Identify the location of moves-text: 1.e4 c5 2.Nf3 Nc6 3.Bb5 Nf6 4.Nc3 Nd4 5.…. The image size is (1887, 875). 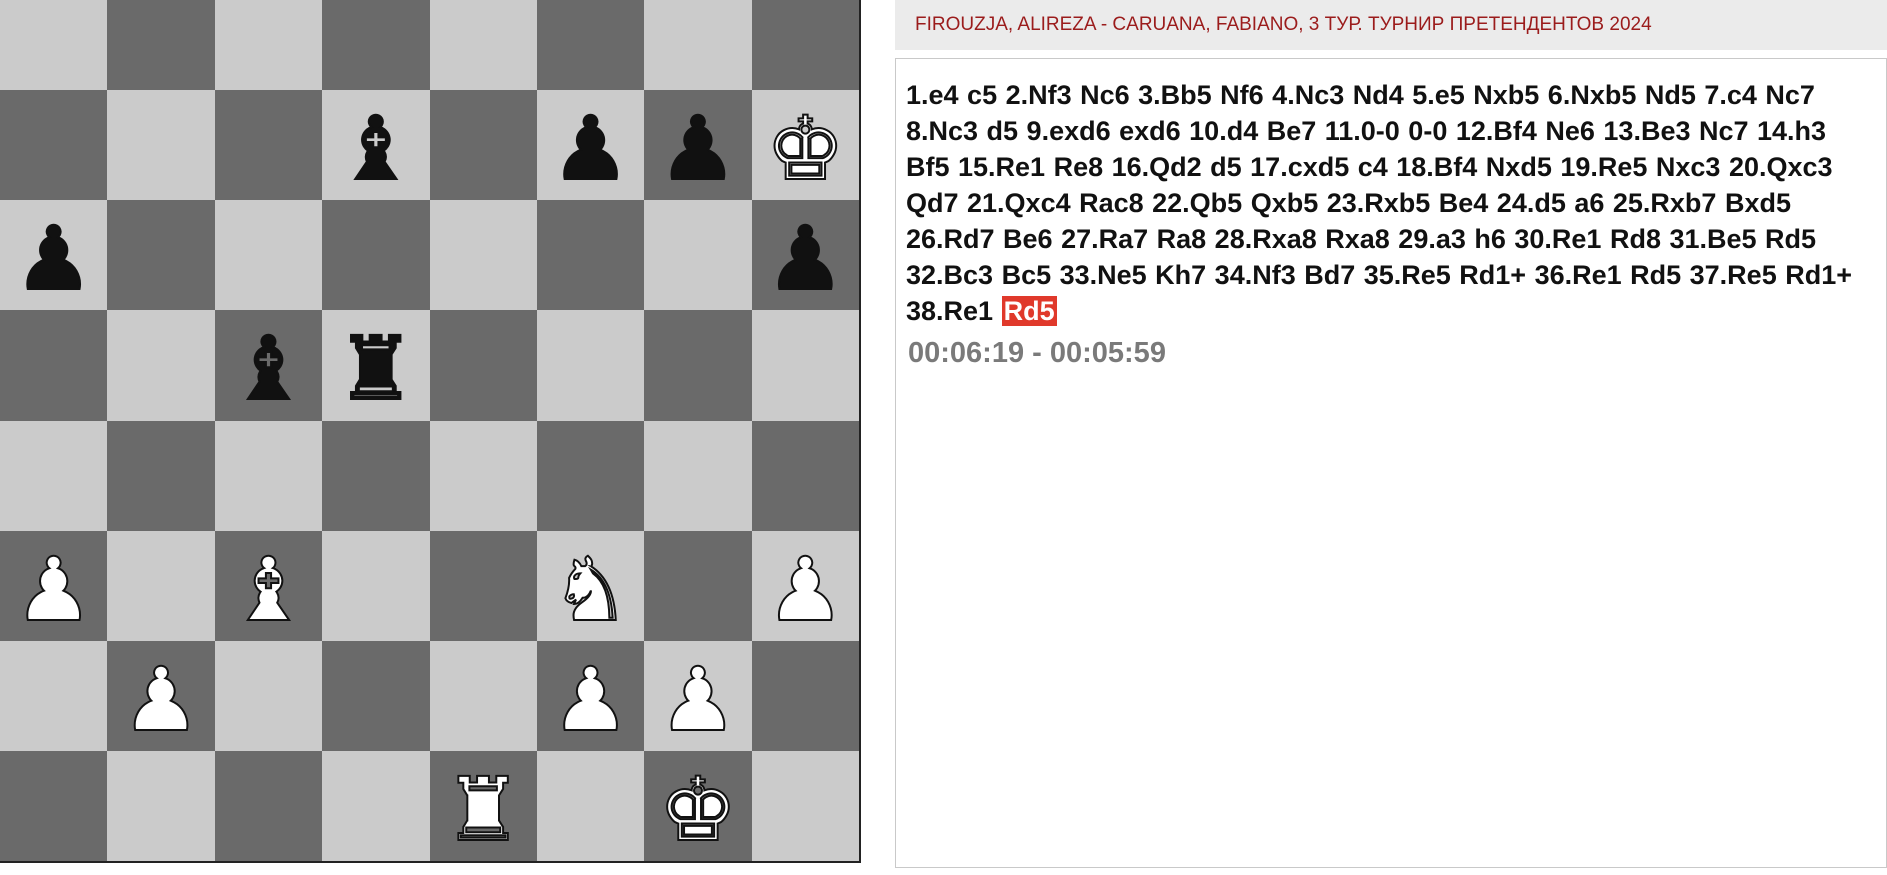
(1379, 203).